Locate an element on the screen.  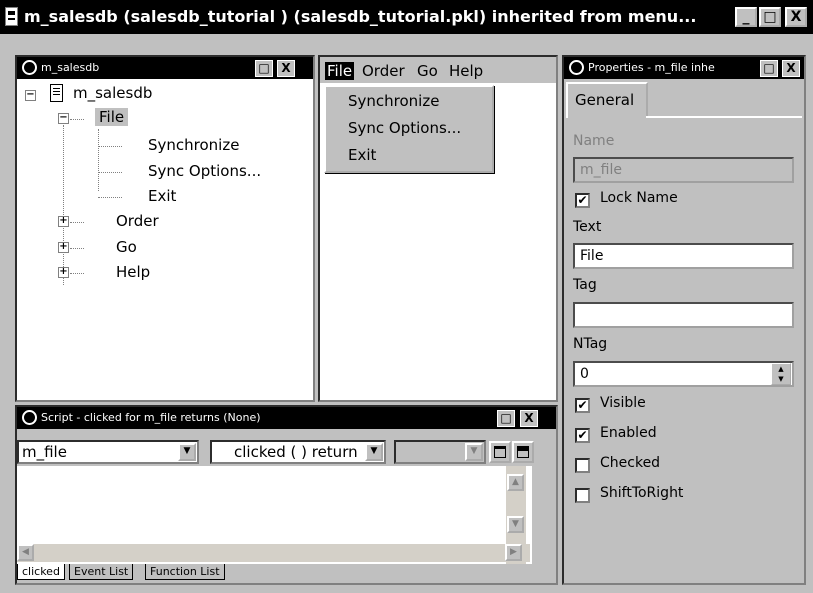
tree-item-exit: Exit is located at coordinates (162, 196).